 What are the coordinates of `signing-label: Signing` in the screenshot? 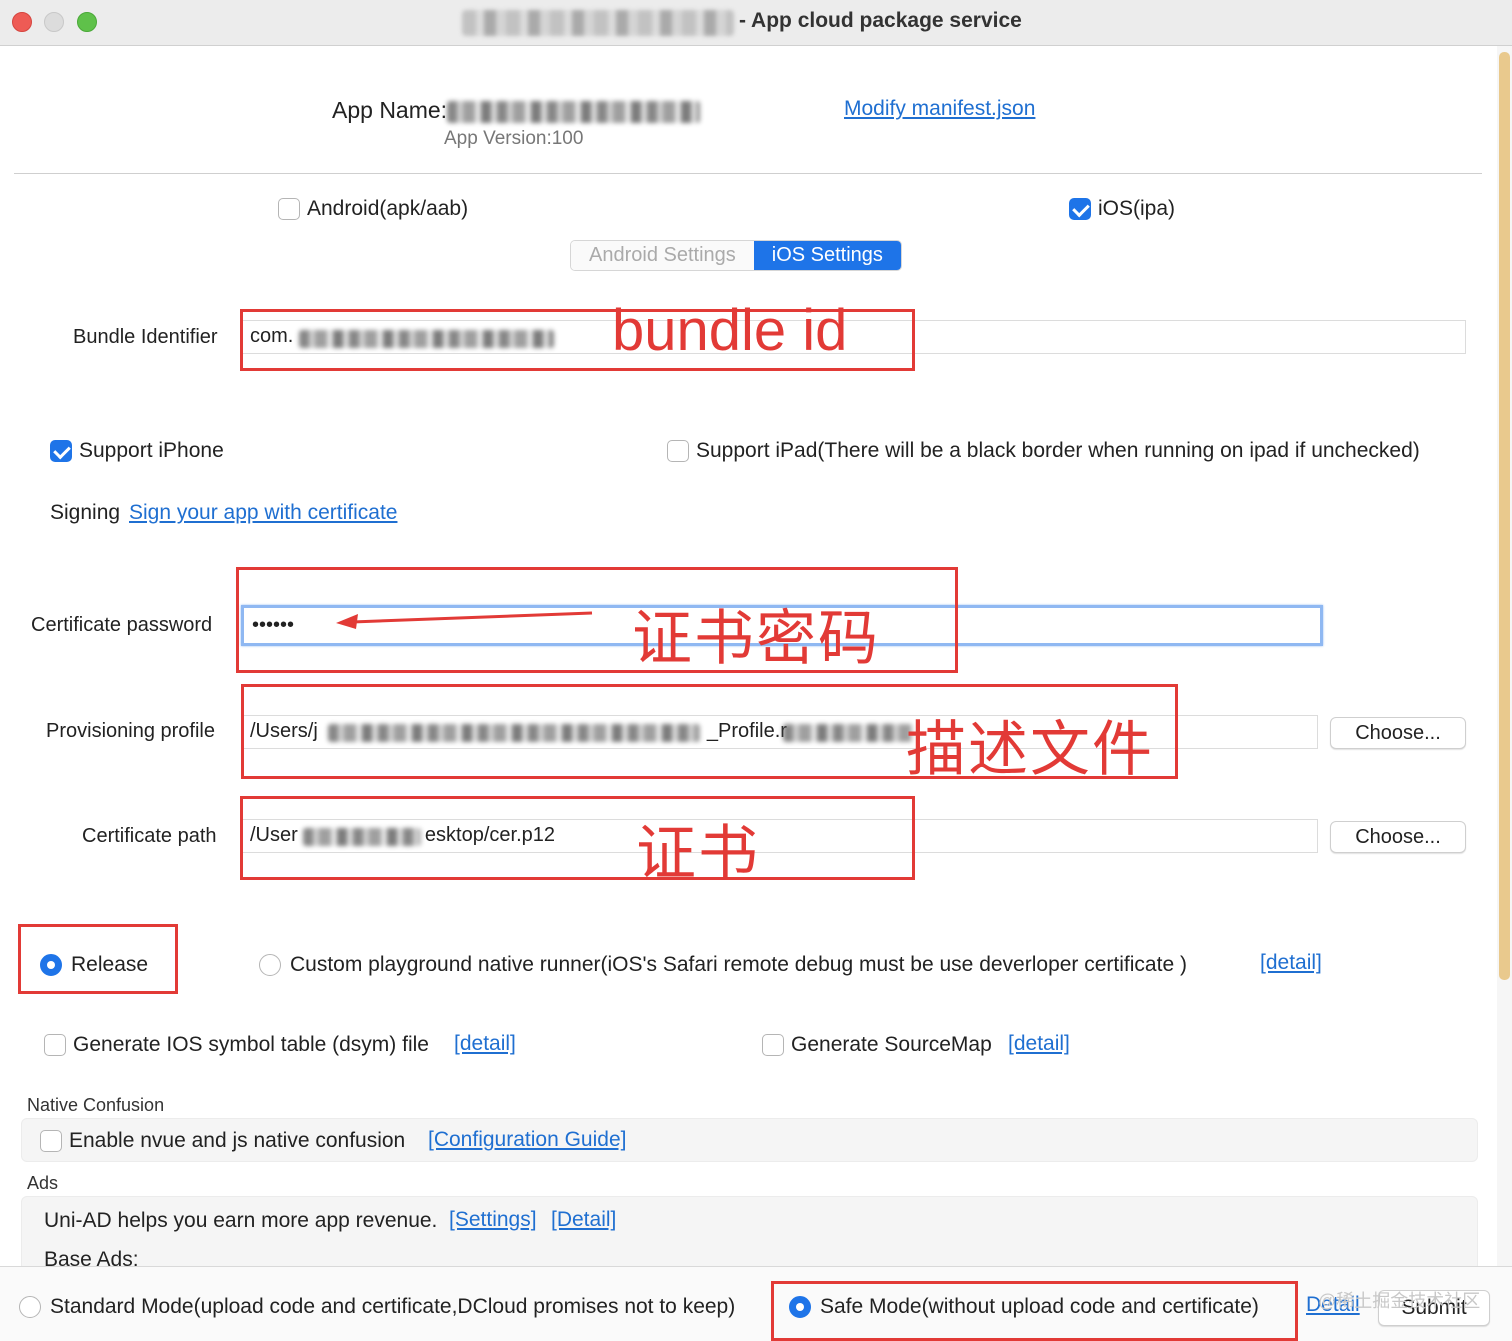 It's located at (85, 512).